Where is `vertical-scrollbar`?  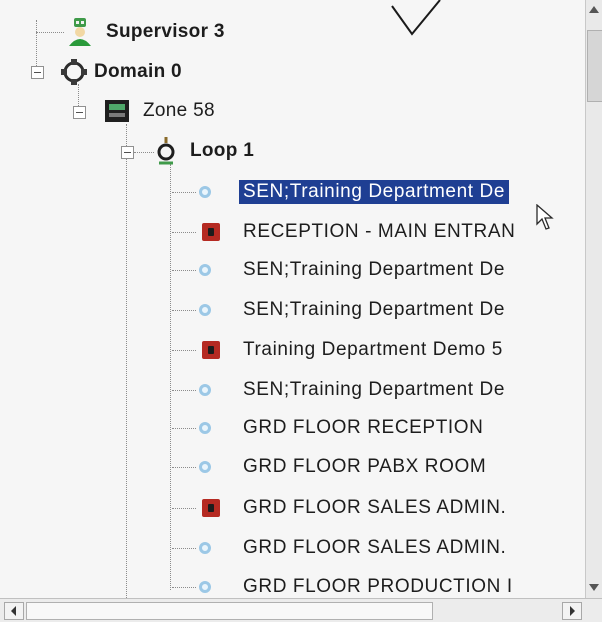
vertical-scrollbar is located at coordinates (593, 299).